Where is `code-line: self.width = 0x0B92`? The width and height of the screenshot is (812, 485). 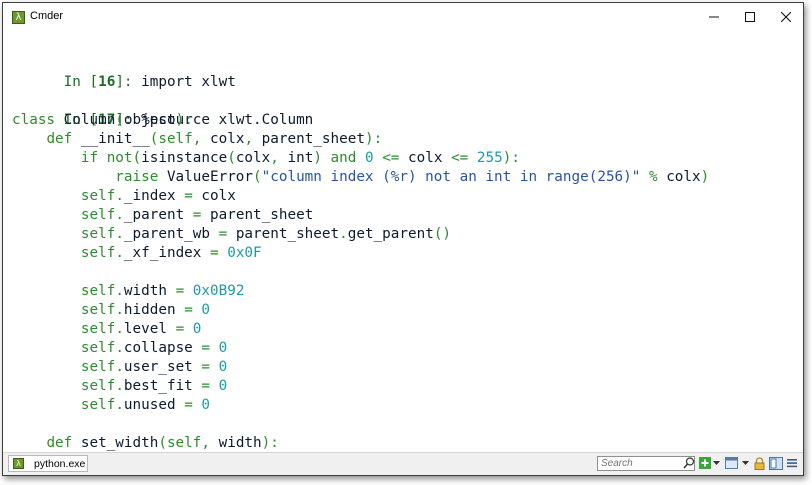 code-line: self.width = 0x0B92 is located at coordinates (162, 291).